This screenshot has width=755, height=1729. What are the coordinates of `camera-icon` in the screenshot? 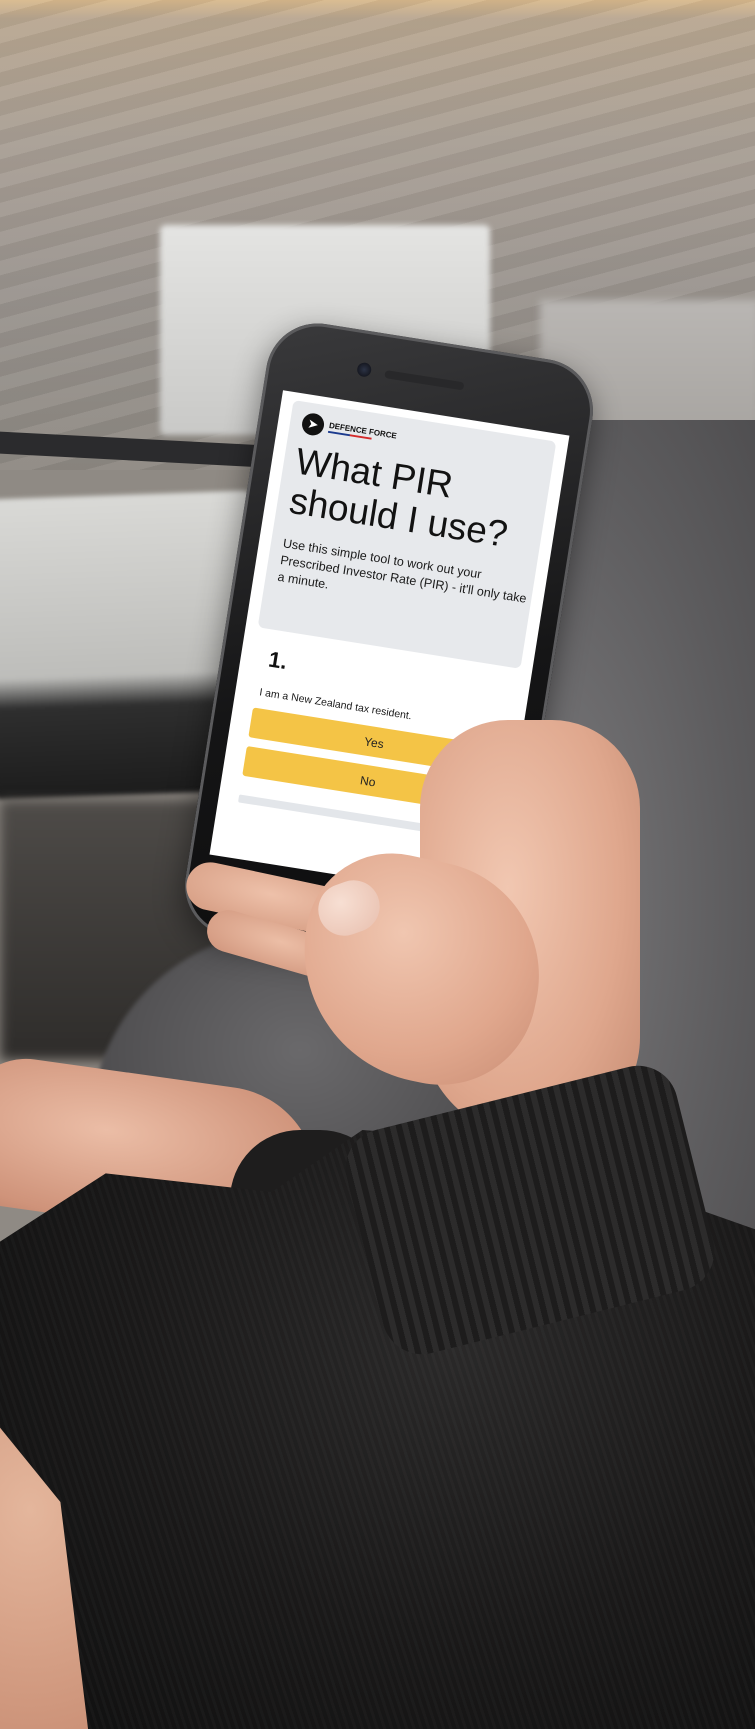 It's located at (364, 369).